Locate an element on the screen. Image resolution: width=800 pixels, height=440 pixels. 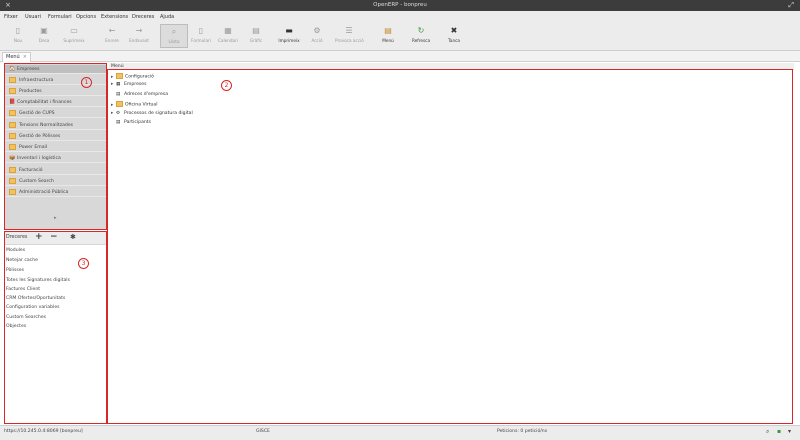
tab-menu-label: Menú is located at coordinates (13, 57).